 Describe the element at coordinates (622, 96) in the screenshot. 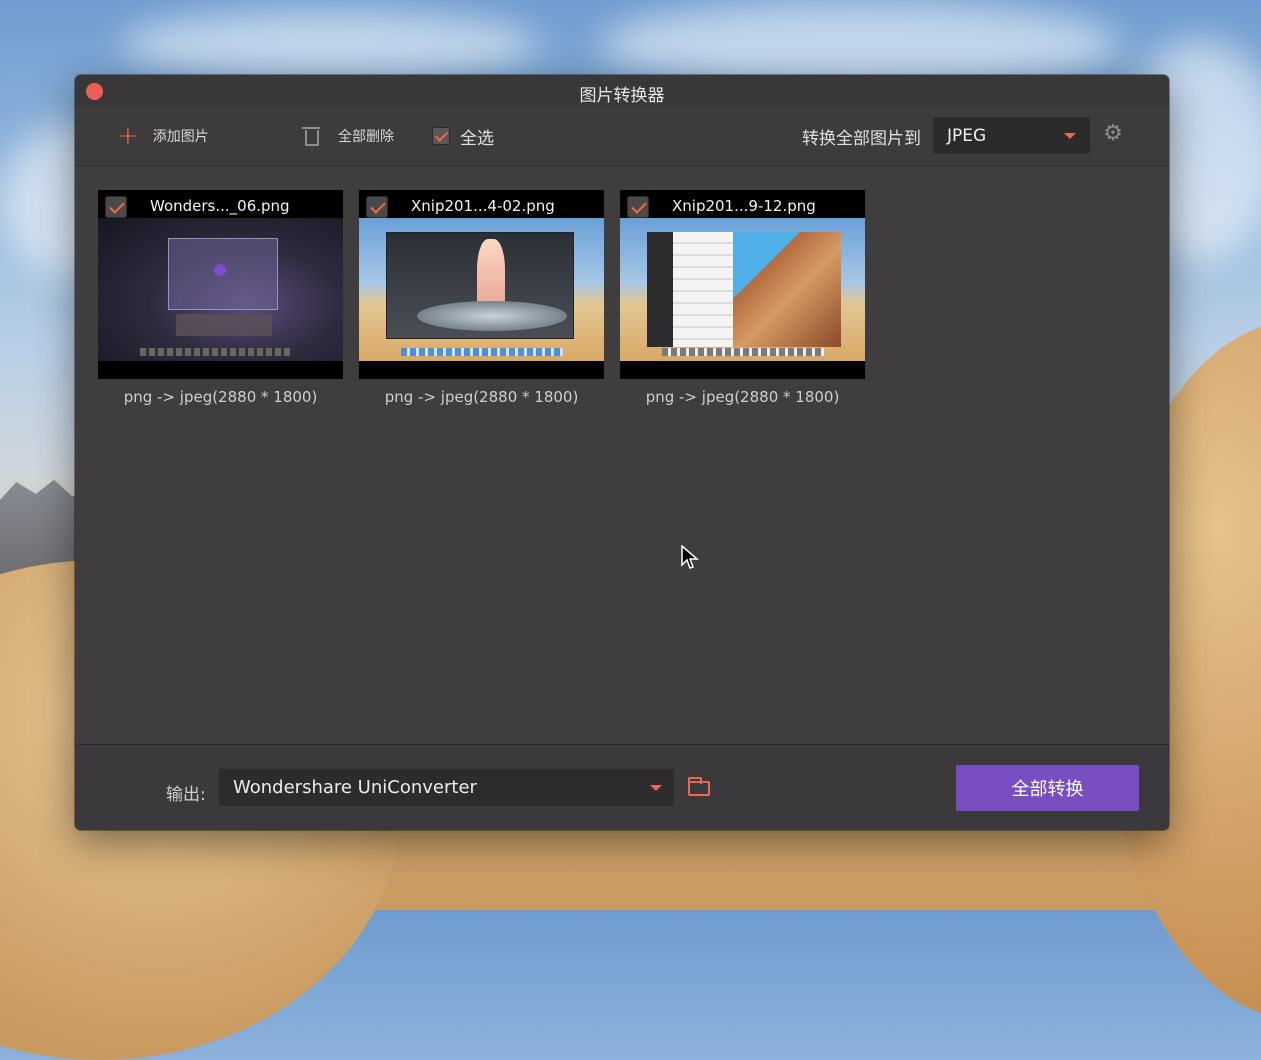

I see `window-title: 图片转换器` at that location.